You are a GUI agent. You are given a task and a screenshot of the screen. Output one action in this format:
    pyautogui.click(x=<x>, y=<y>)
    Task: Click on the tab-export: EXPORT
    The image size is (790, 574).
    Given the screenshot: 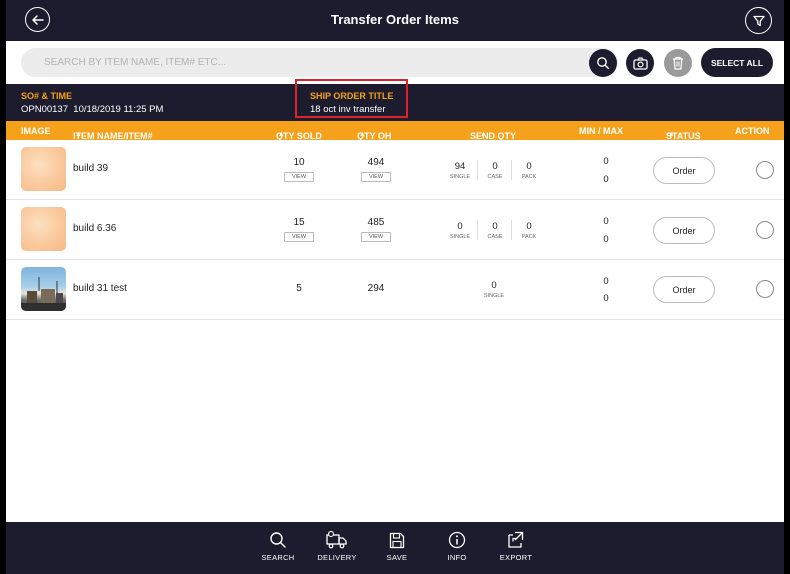 What is the action you would take?
    pyautogui.click(x=516, y=545)
    